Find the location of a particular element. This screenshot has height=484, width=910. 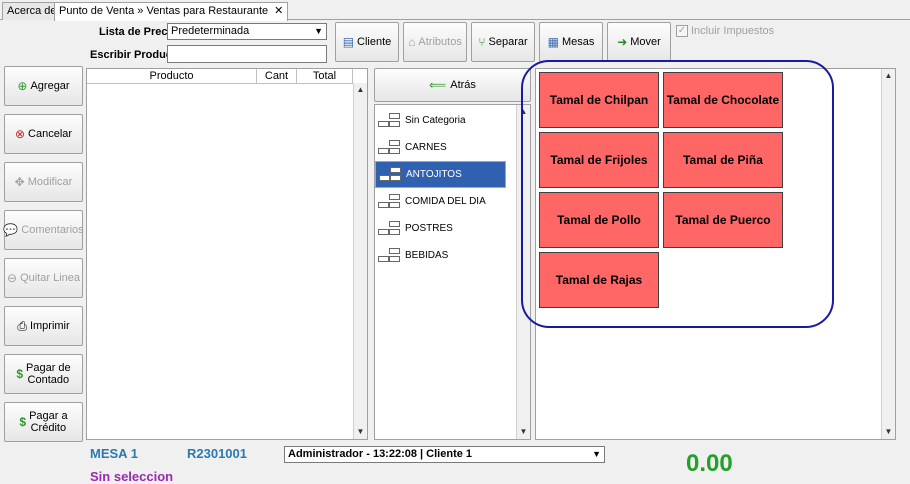

products-scrollbar: ▲ ▼ is located at coordinates (888, 254).